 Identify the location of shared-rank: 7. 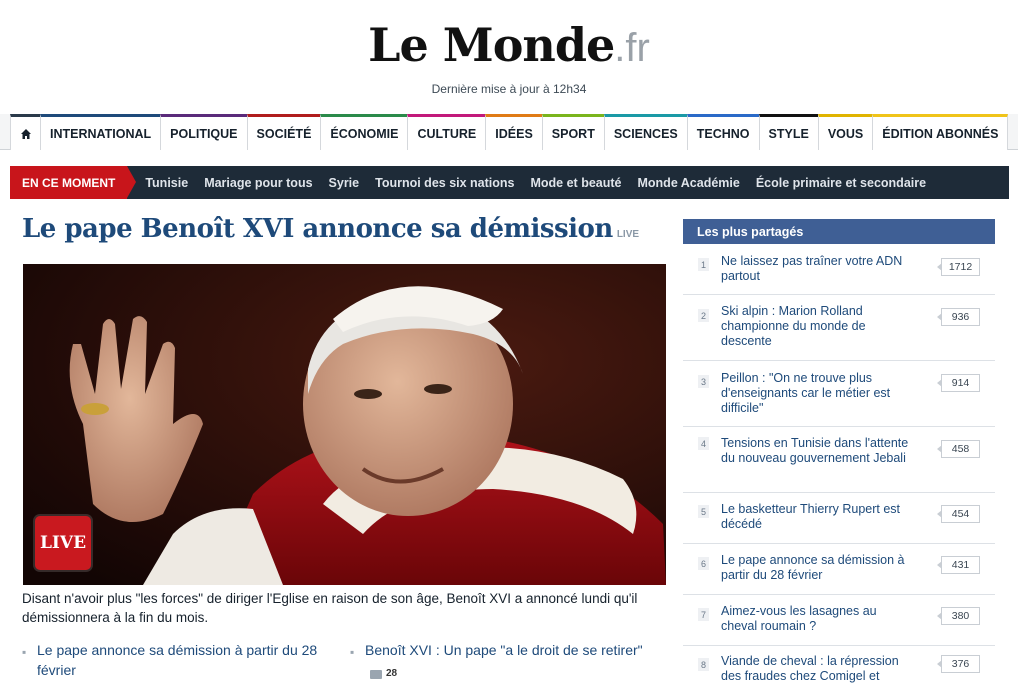
(703, 614).